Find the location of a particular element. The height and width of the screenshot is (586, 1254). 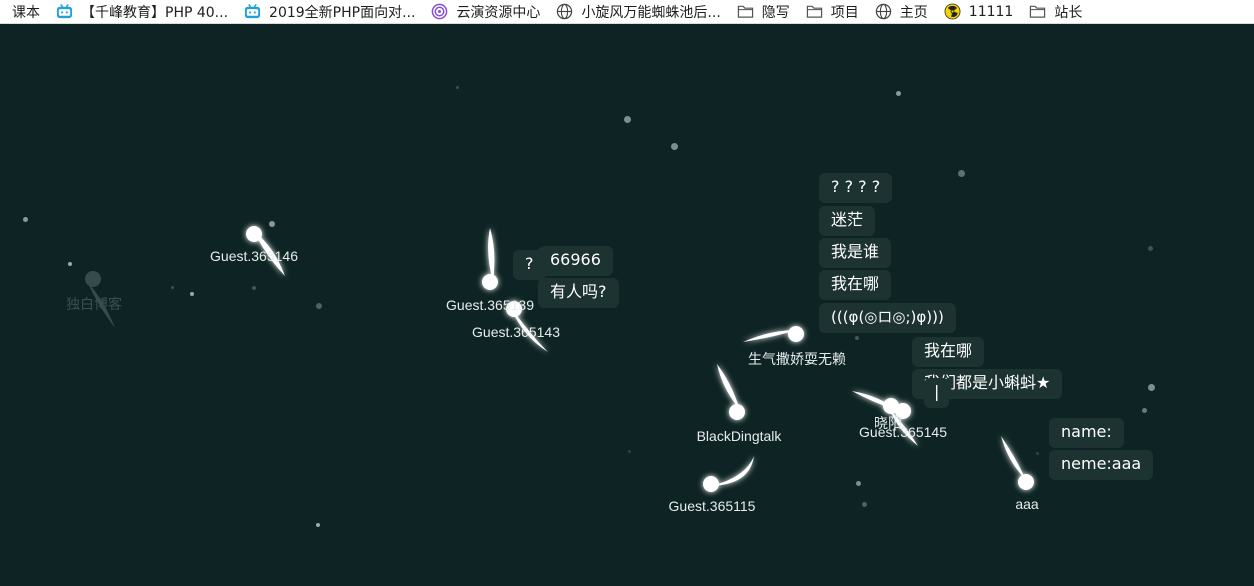

bookmark-keben: 课本 is located at coordinates (24, 11).